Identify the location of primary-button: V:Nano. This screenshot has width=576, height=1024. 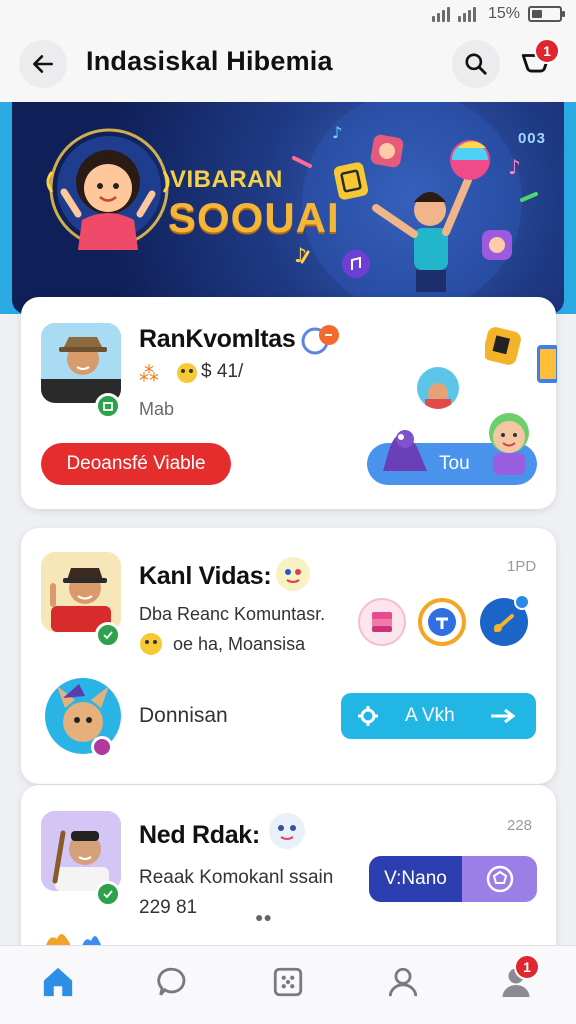
(453, 879).